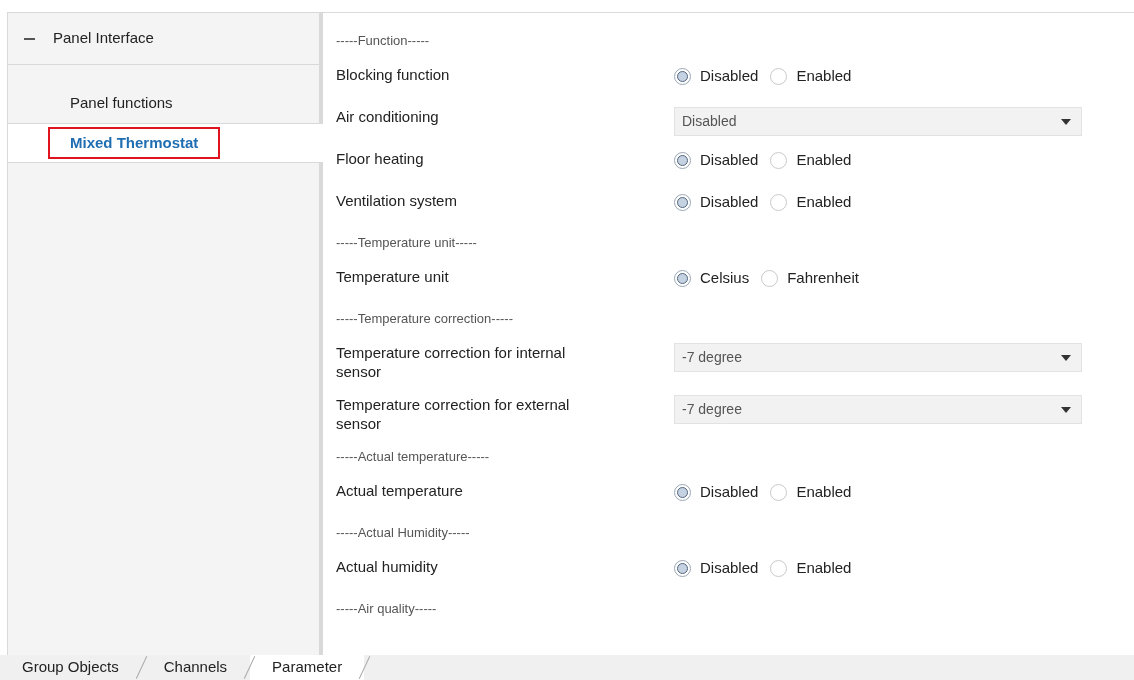 The image size is (1134, 680). Describe the element at coordinates (165, 143) in the screenshot. I see `sidebar-item: Mixed Thermostat` at that location.